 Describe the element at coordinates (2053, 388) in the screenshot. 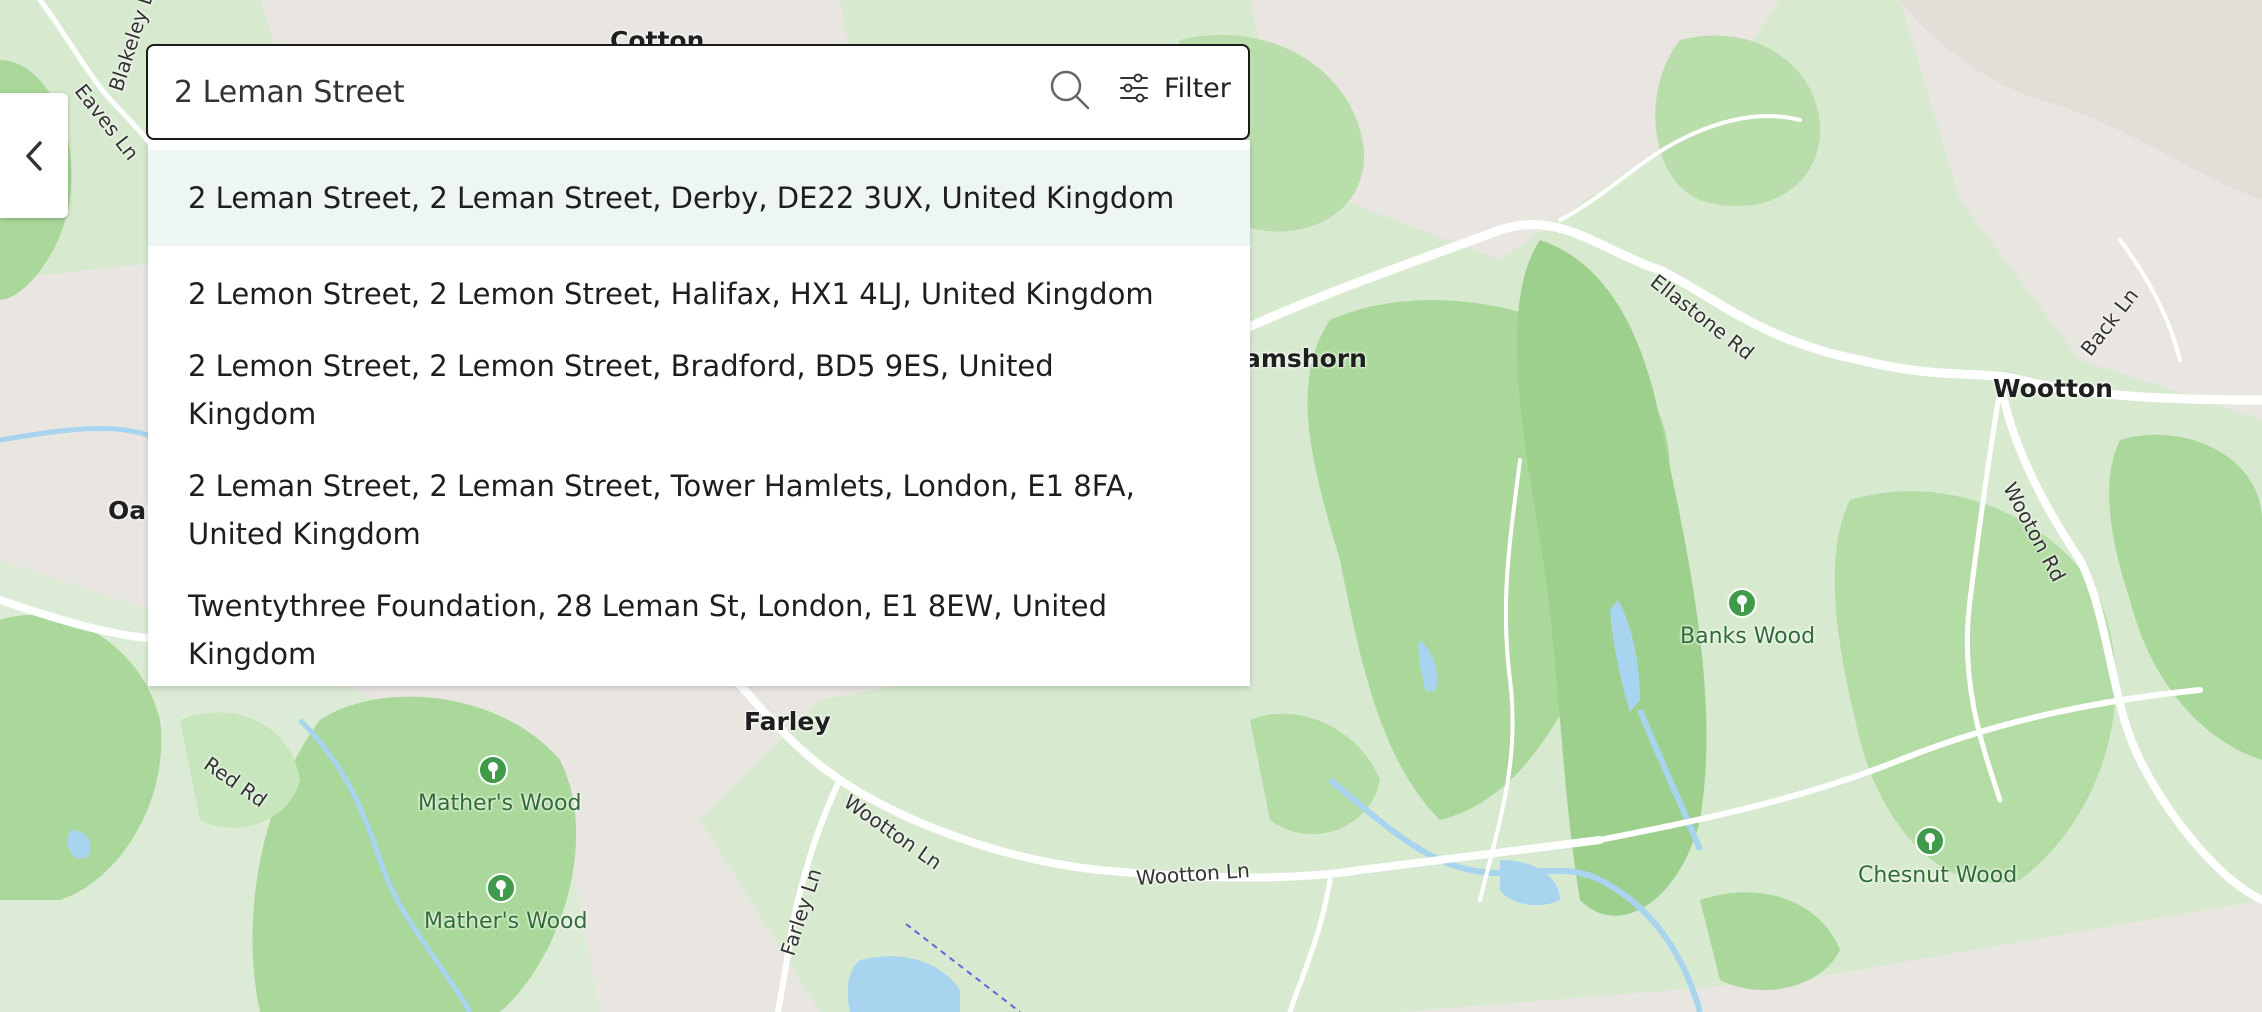

I see `place-label-wootton: Wootton` at that location.